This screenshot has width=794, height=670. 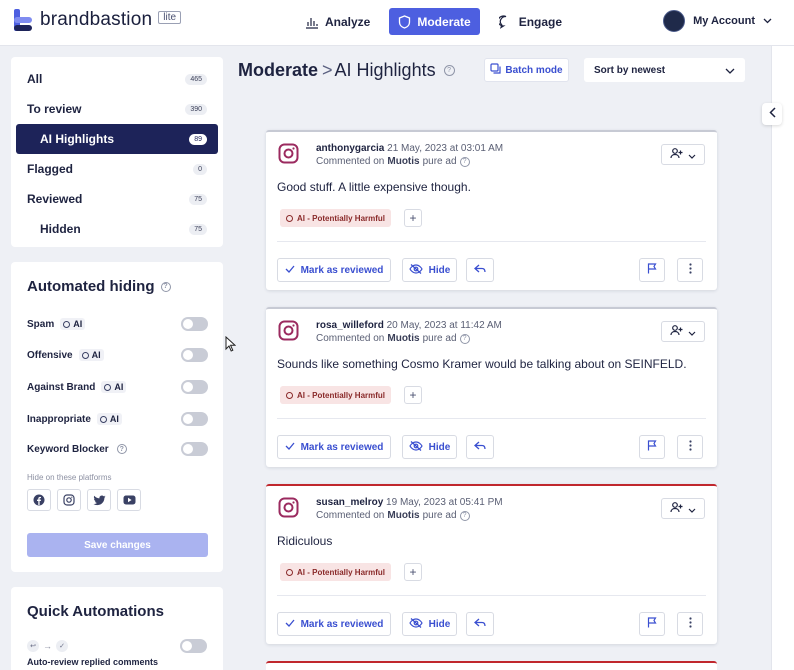 I want to click on comment-text: Good stuff. A little expensive though., so click(x=374, y=187).